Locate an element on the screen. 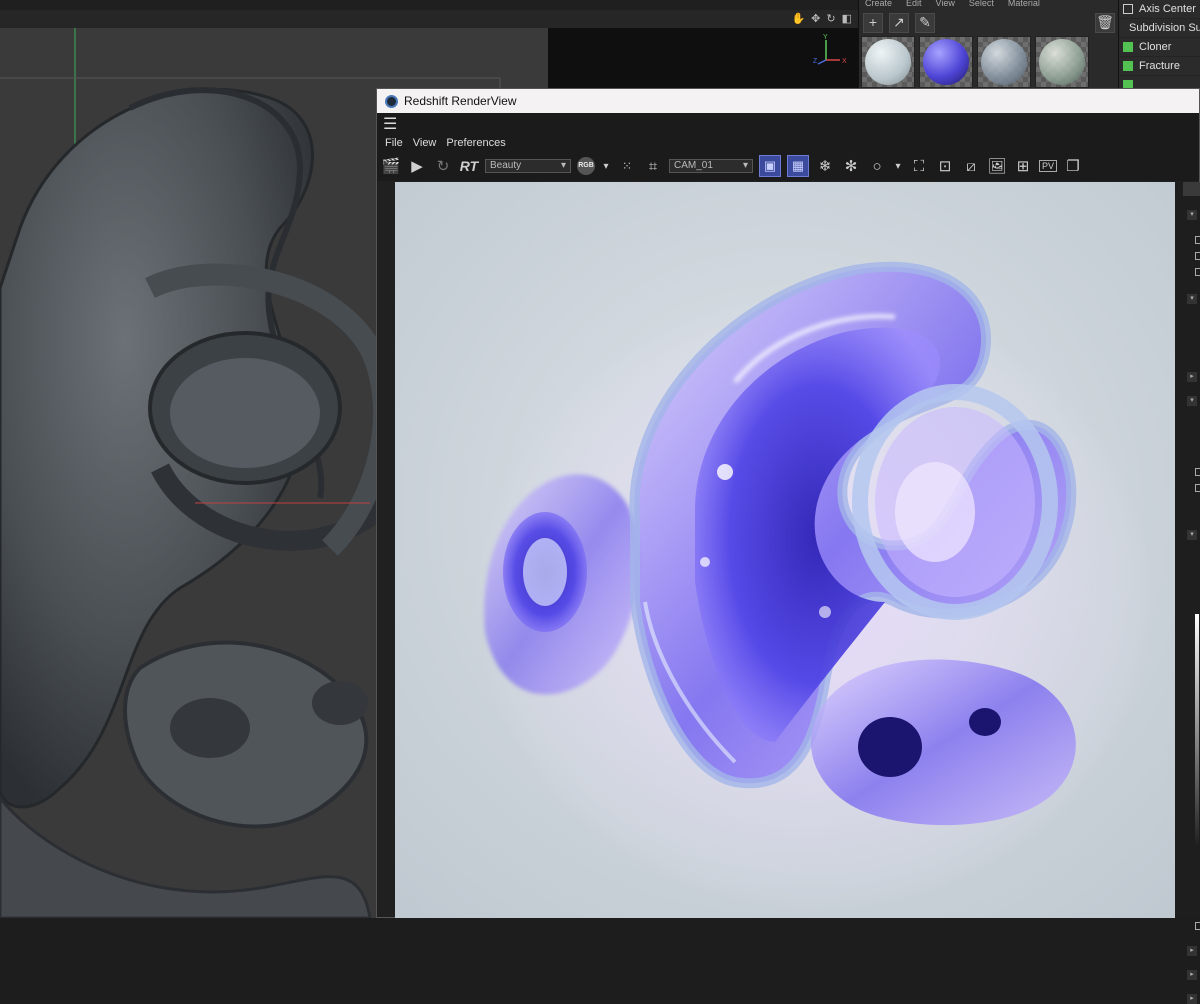 Image resolution: width=1200 pixels, height=1004 pixels. renderview-menubar: File View Preferences is located at coordinates (788, 143).